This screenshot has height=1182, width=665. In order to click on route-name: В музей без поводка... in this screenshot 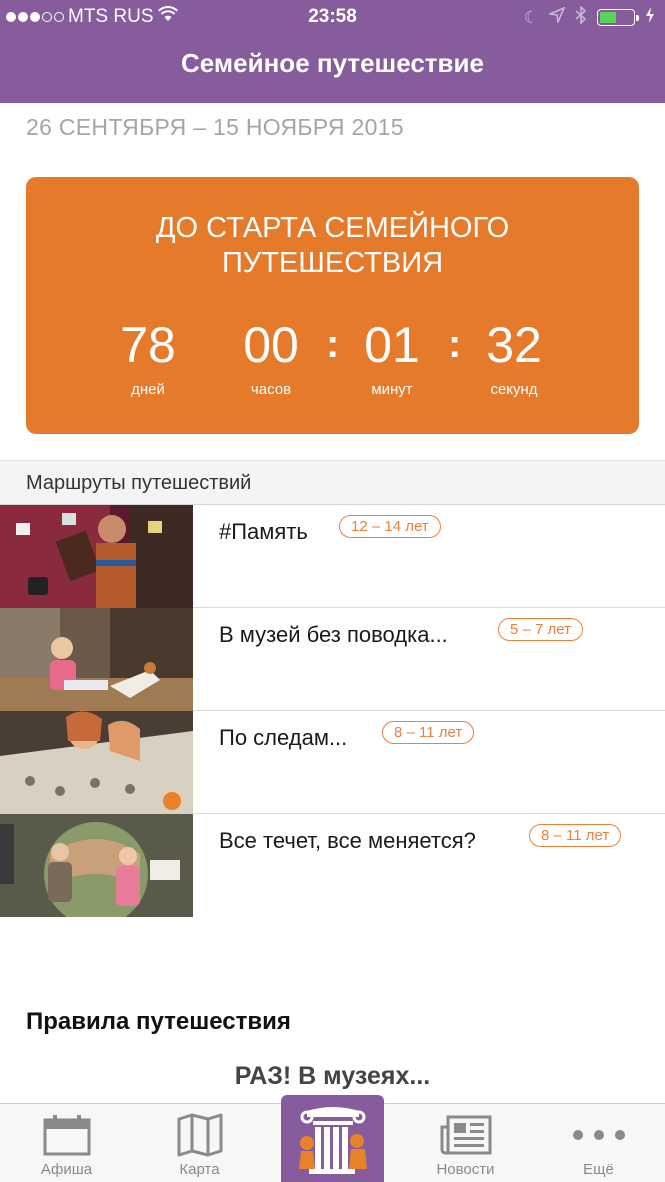, I will do `click(333, 634)`.